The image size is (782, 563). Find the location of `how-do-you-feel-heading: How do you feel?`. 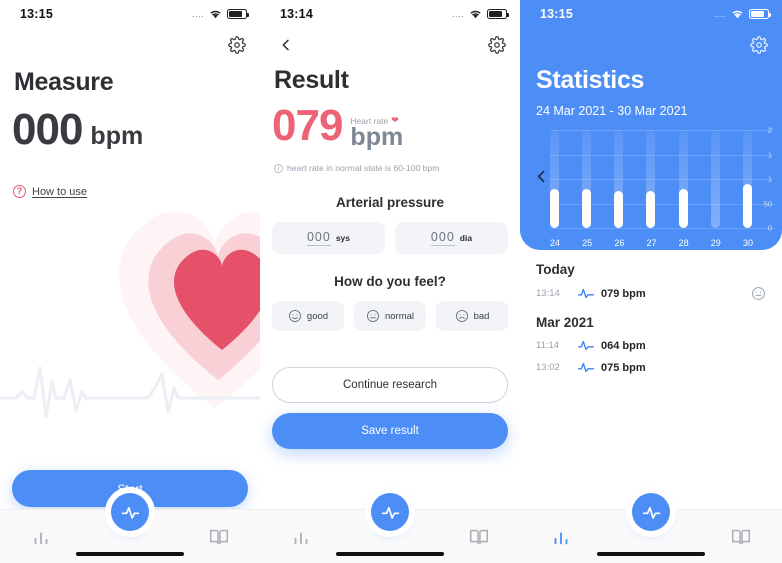

how-do-you-feel-heading: How do you feel? is located at coordinates (390, 281).